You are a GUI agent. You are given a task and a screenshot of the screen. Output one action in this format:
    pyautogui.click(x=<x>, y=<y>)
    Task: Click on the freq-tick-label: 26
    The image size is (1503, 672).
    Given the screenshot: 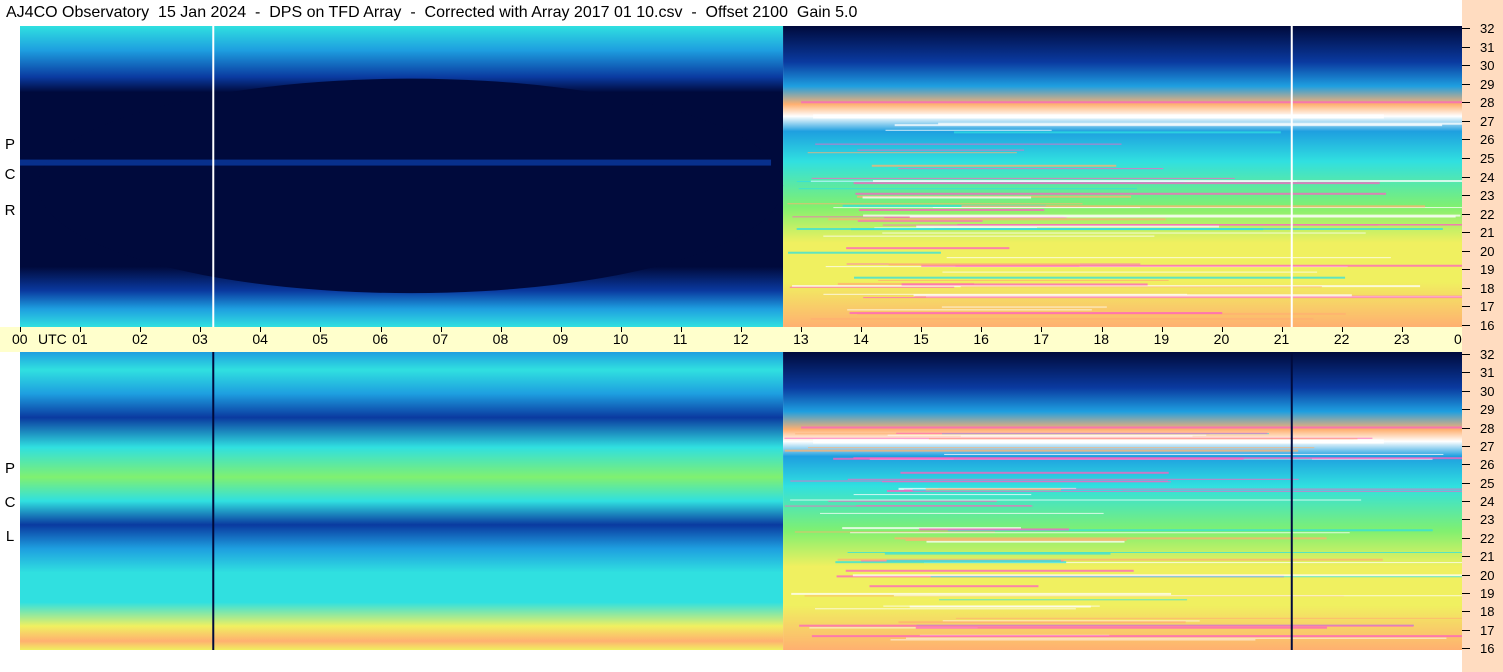 What is the action you would take?
    pyautogui.click(x=1487, y=140)
    